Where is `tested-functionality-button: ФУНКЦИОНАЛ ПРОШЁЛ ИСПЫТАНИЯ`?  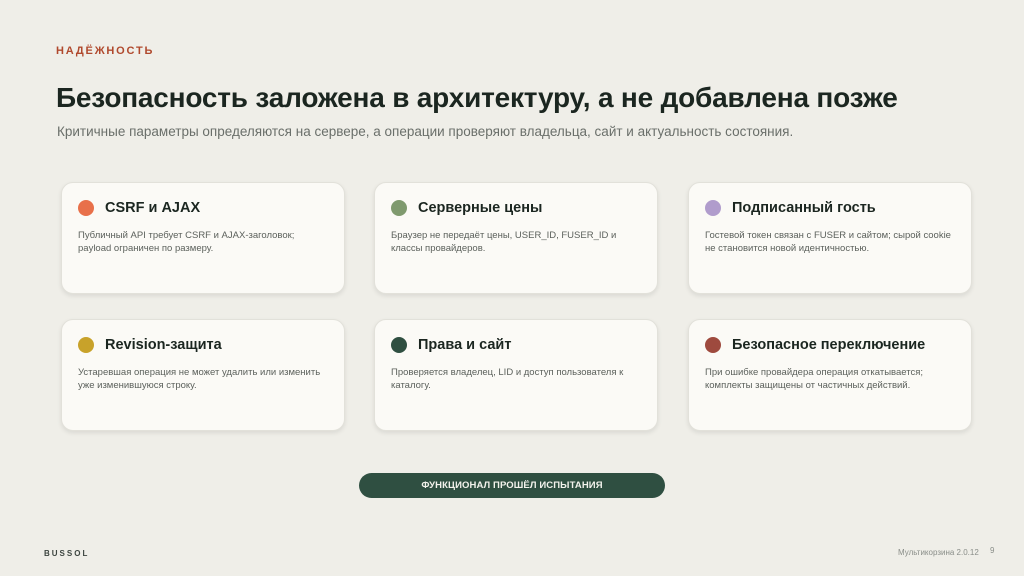
tested-functionality-button: ФУНКЦИОНАЛ ПРОШЁЛ ИСПЫТАНИЯ is located at coordinates (512, 485).